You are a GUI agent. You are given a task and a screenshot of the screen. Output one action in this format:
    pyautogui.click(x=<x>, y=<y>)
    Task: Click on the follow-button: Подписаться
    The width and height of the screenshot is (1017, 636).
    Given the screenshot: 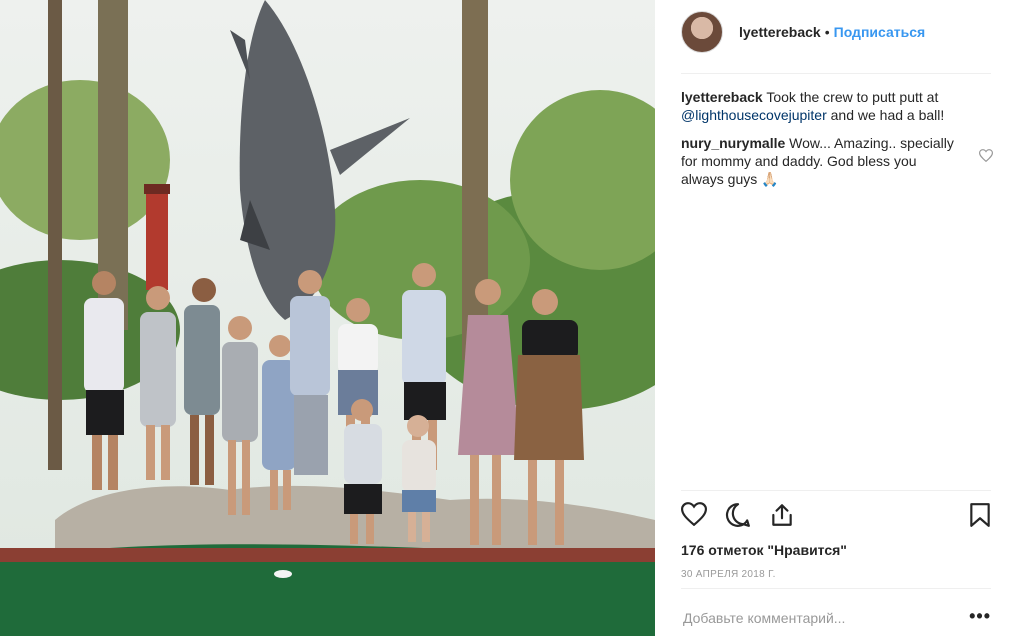 What is the action you would take?
    pyautogui.click(x=880, y=32)
    